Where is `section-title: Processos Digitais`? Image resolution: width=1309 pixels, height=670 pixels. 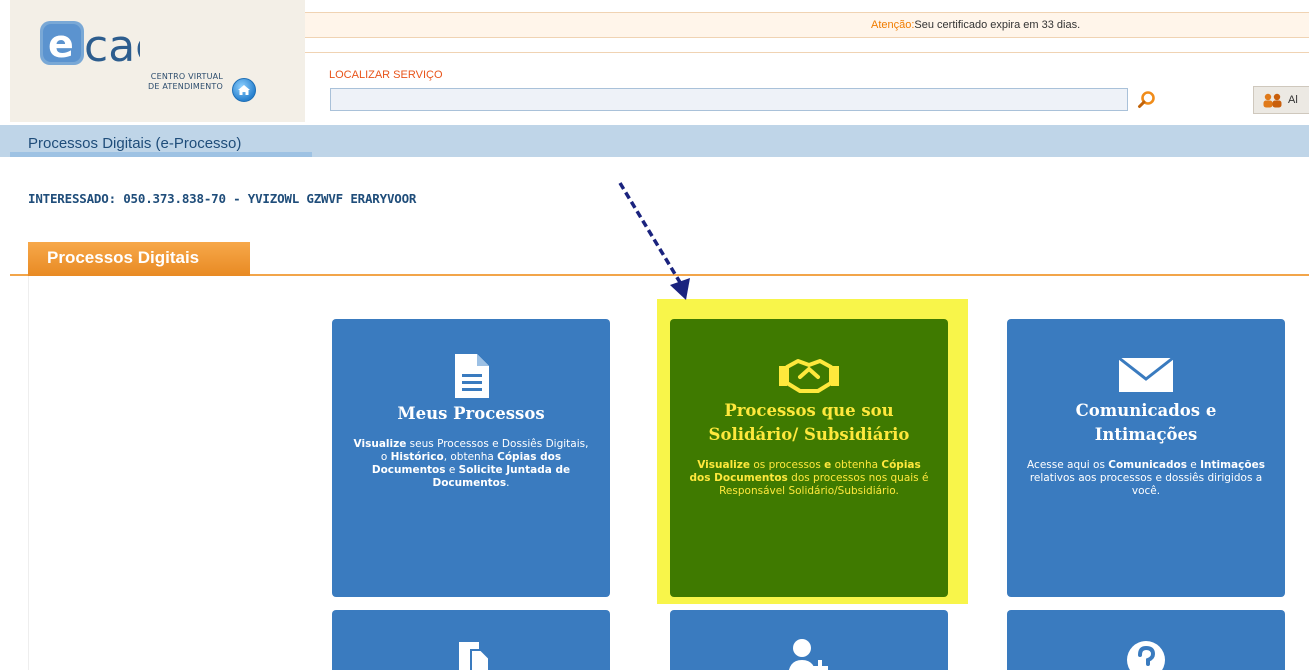 section-title: Processos Digitais is located at coordinates (139, 259).